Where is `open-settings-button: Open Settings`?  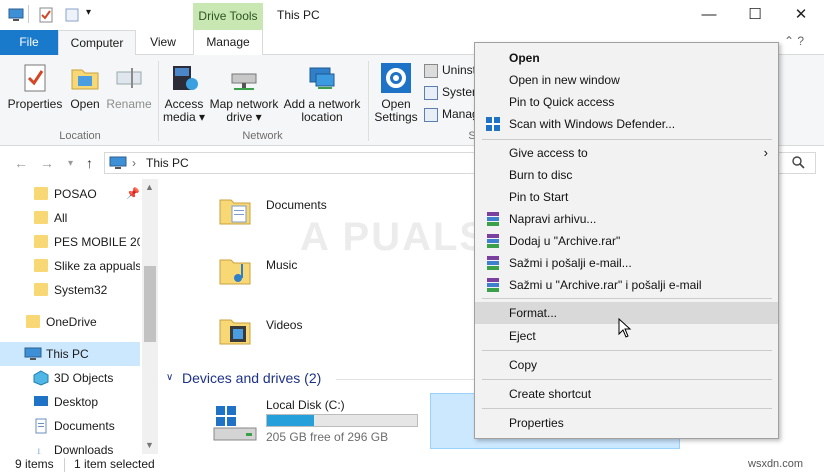 open-settings-button: Open Settings is located at coordinates (396, 93).